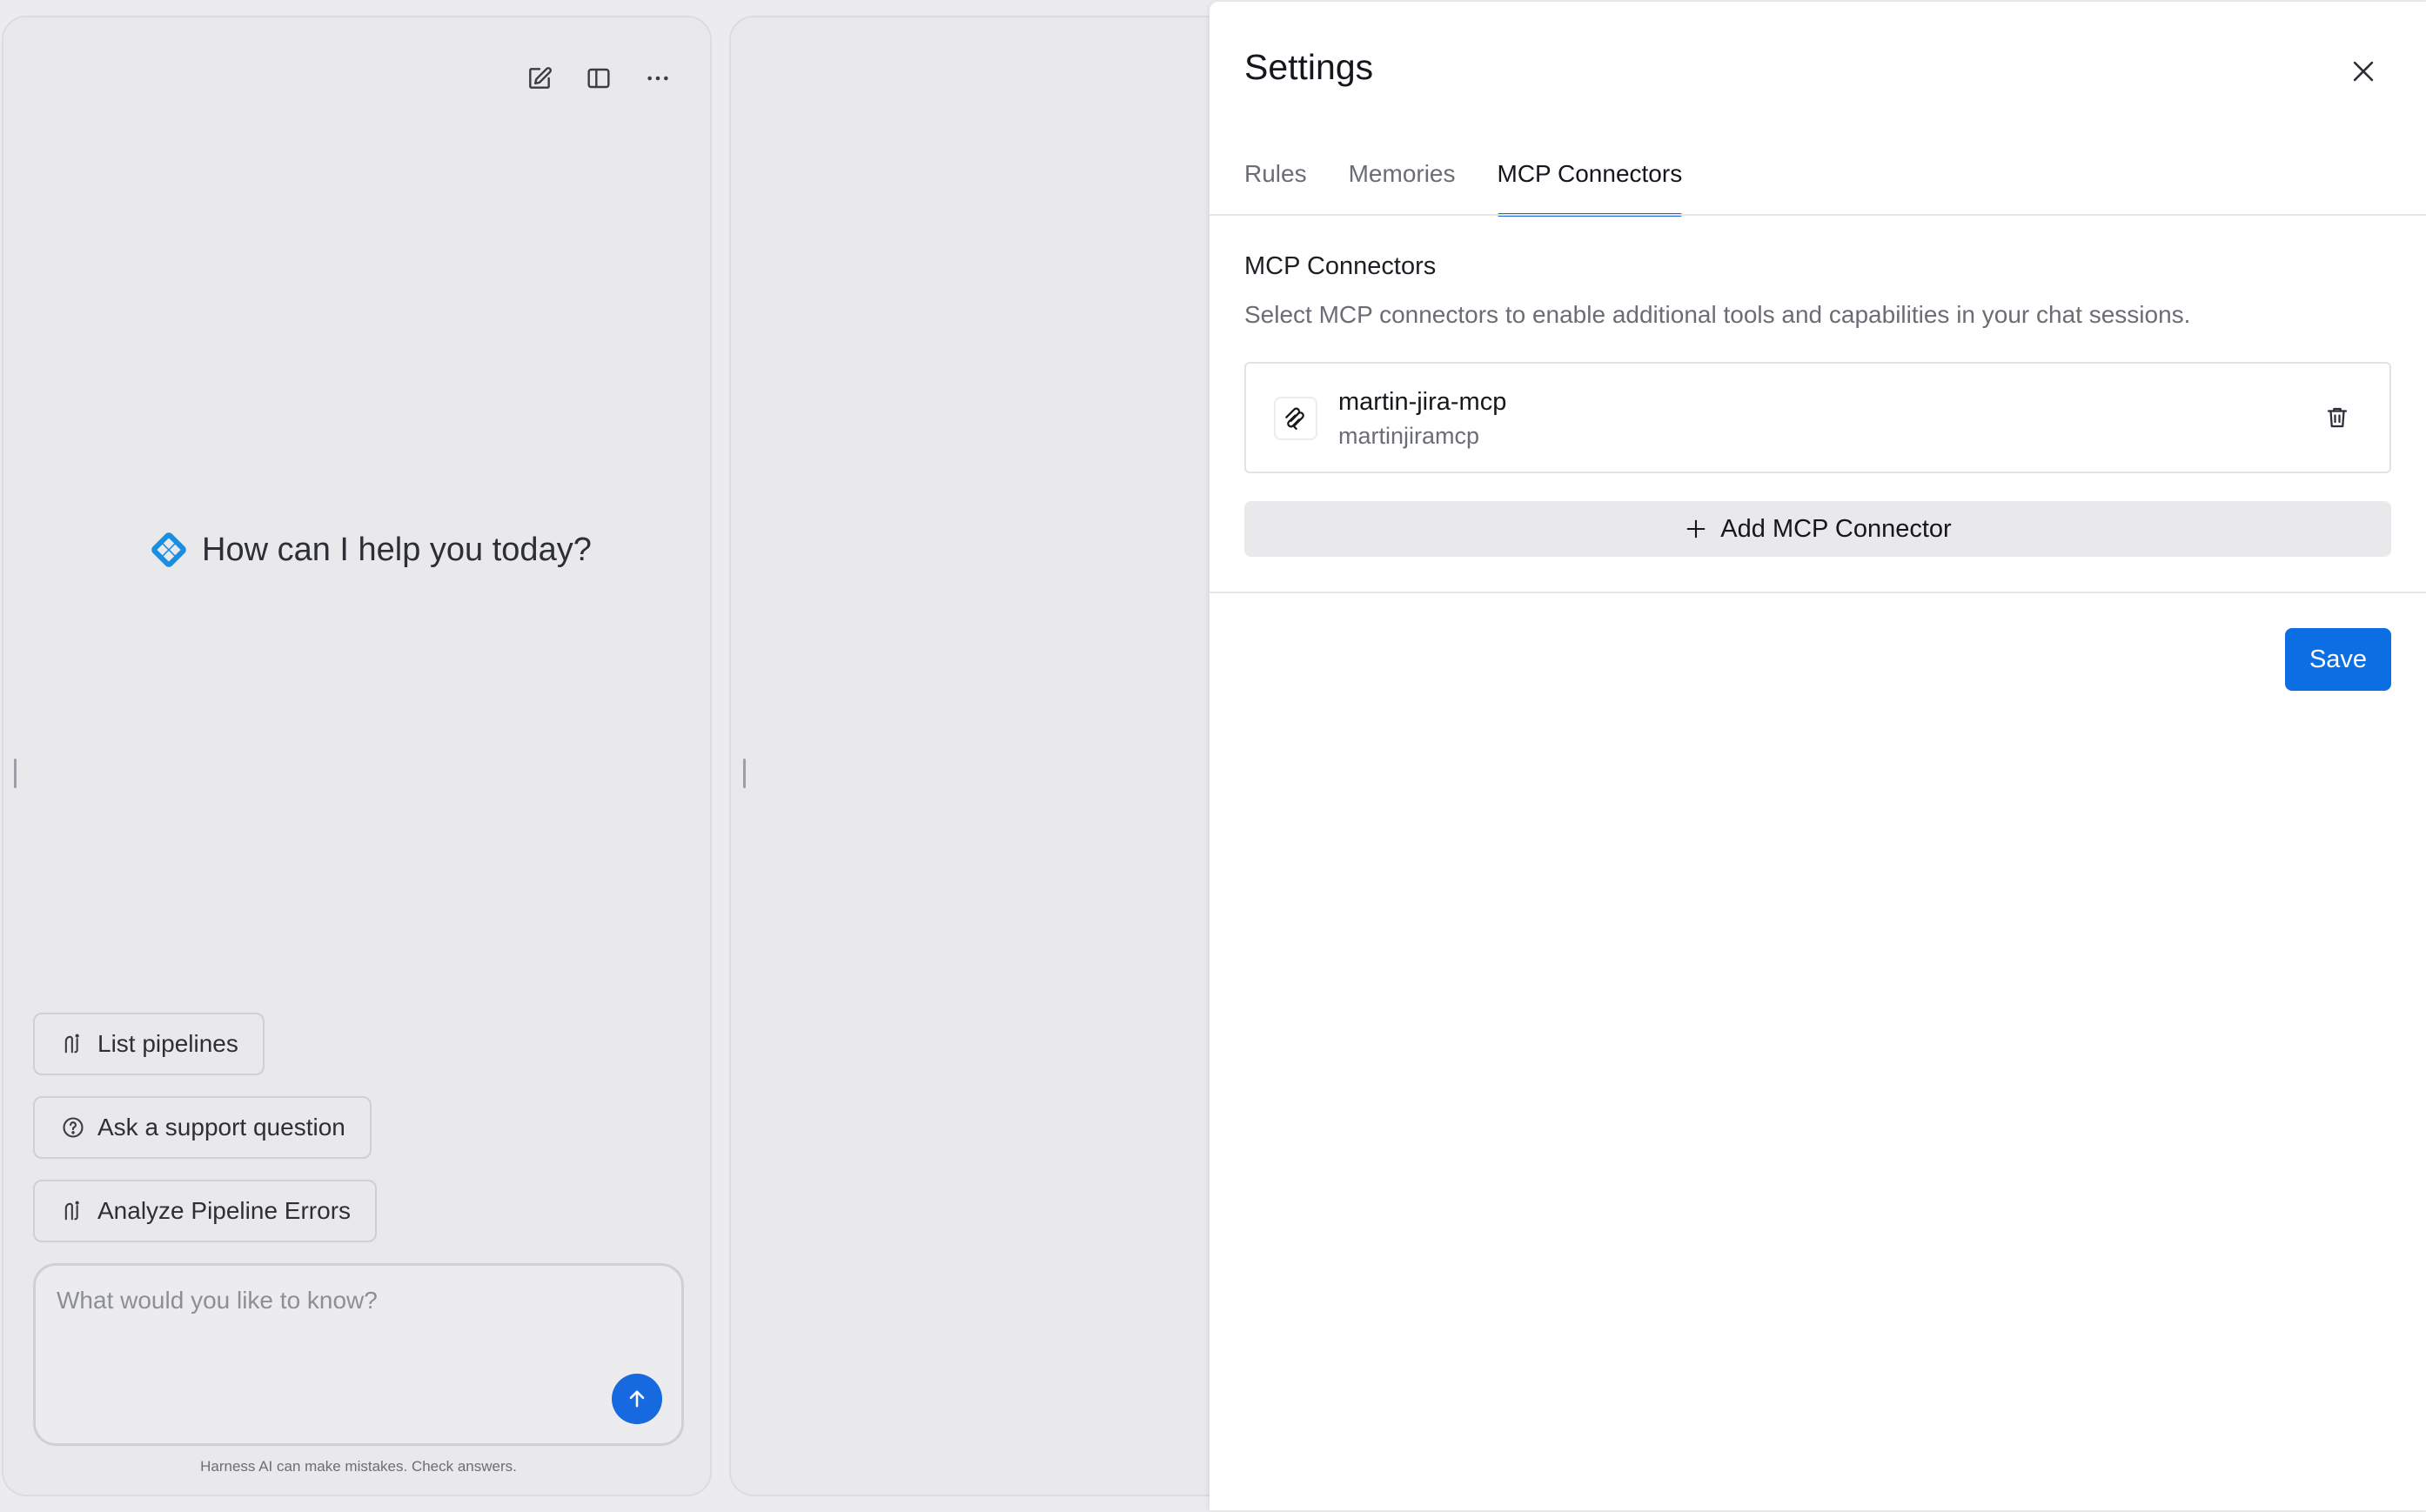 The height and width of the screenshot is (1512, 2426). I want to click on new-chat-button, so click(539, 78).